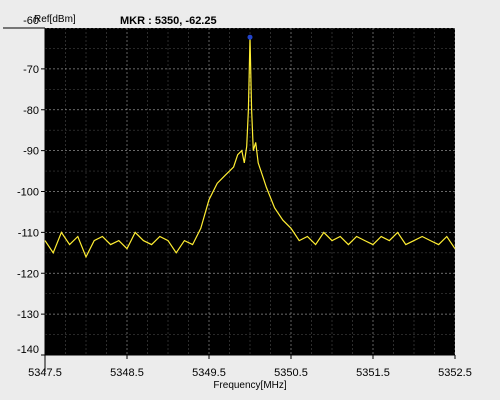 Image resolution: width=500 pixels, height=400 pixels. I want to click on y-tick-label: -70, so click(31, 70).